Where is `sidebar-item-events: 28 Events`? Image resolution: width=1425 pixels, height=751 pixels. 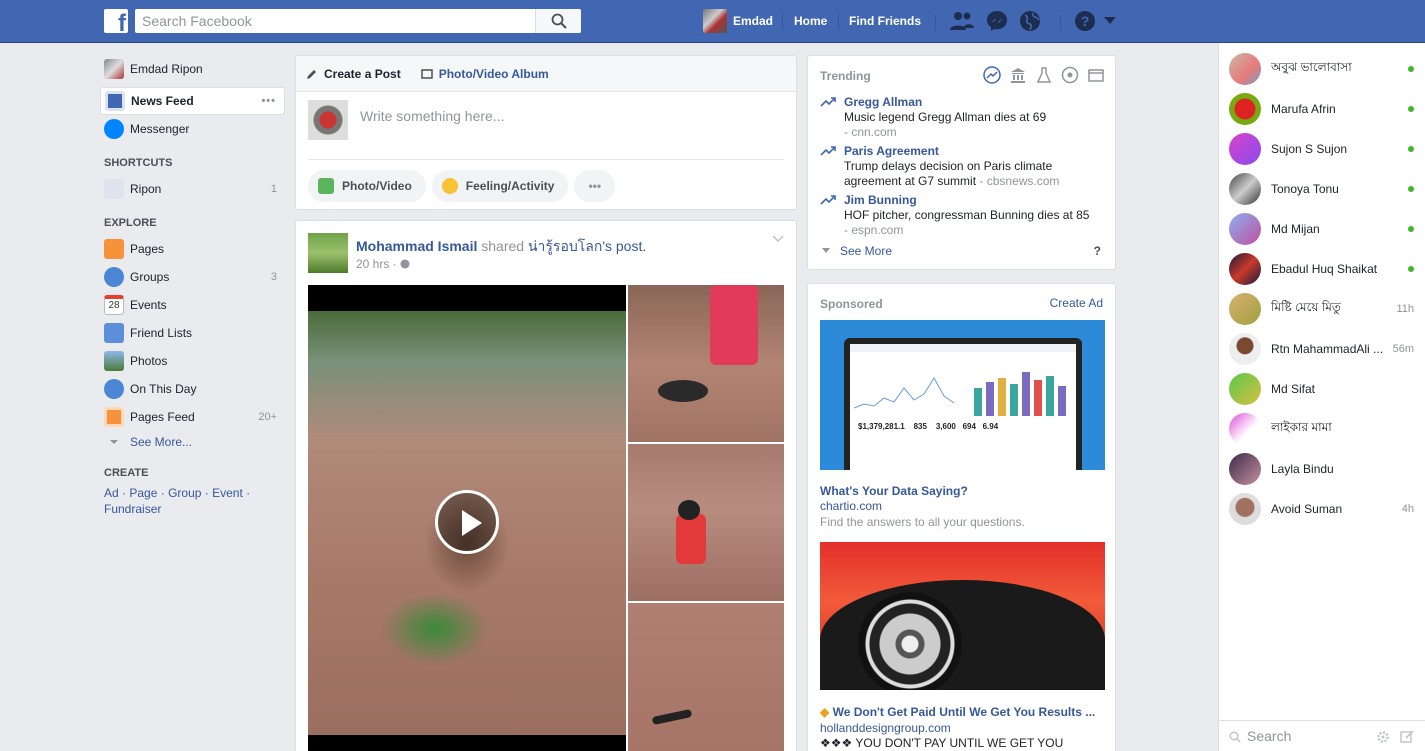
sidebar-item-events: 28 Events is located at coordinates (192, 305).